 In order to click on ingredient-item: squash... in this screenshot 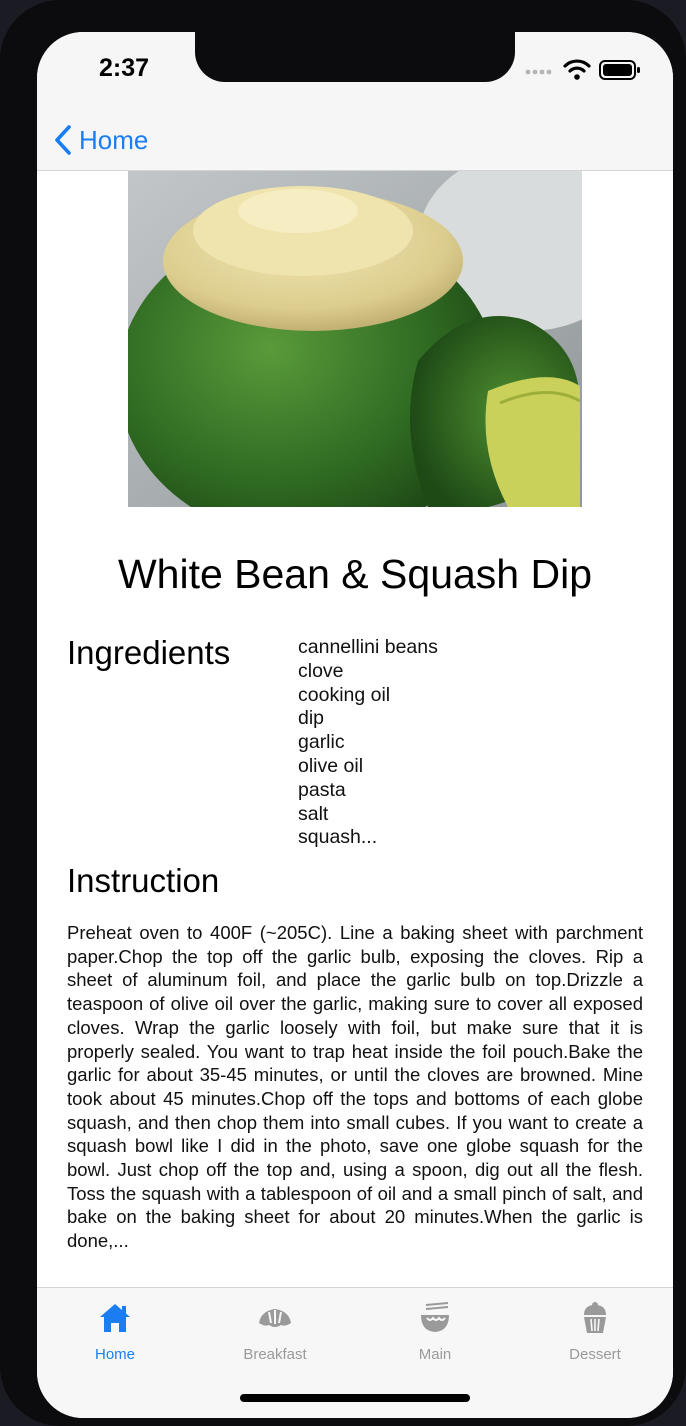, I will do `click(338, 837)`.